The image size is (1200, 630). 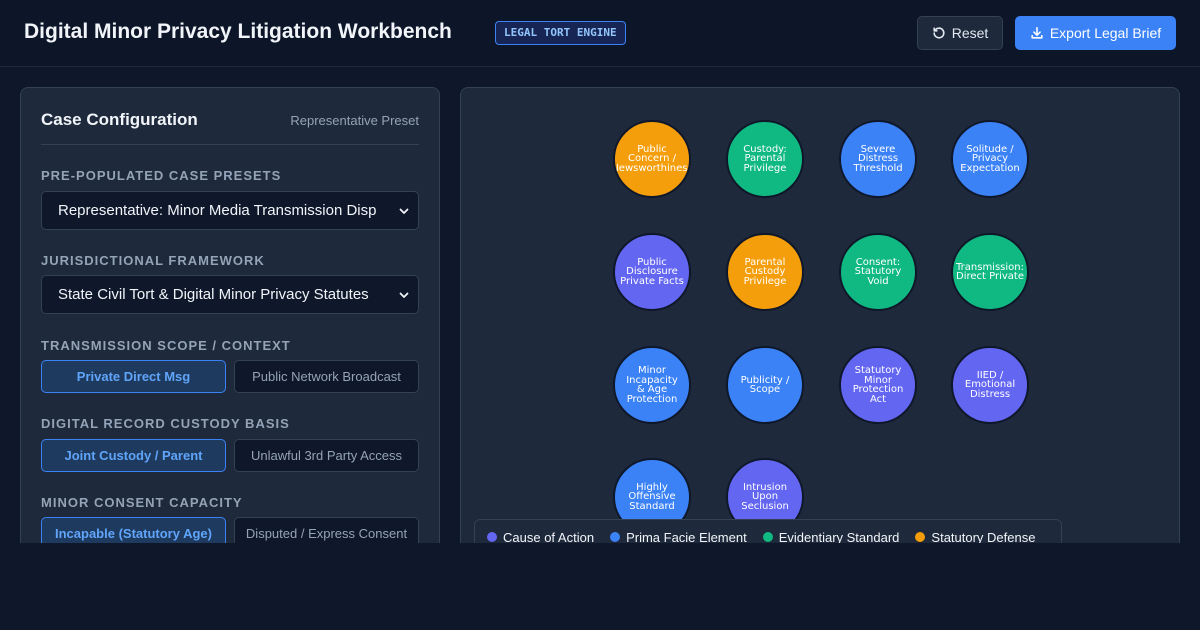 I want to click on panel-title: Case Configuration, so click(x=119, y=119).